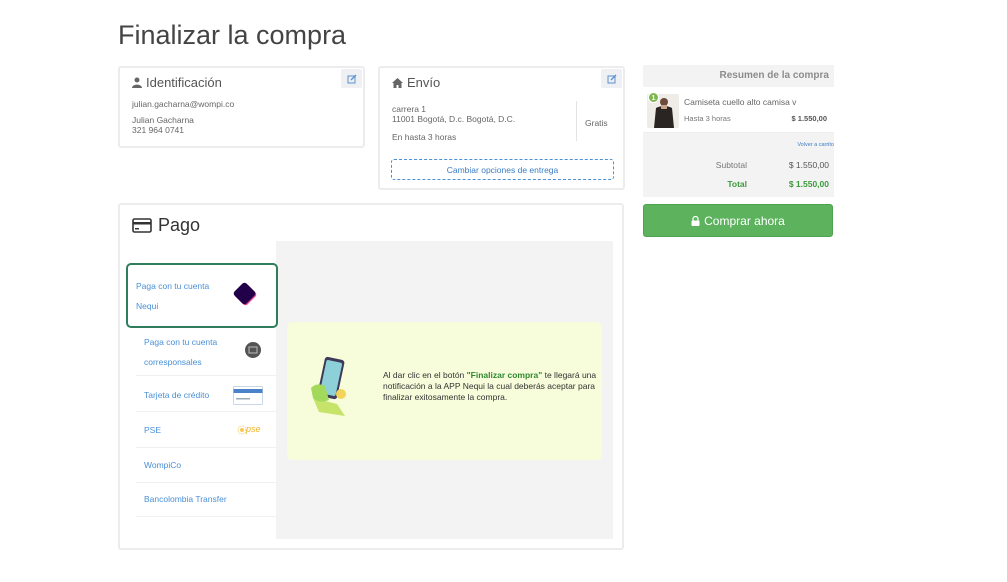  I want to click on summary-title: Resumen de la compra, so click(738, 76).